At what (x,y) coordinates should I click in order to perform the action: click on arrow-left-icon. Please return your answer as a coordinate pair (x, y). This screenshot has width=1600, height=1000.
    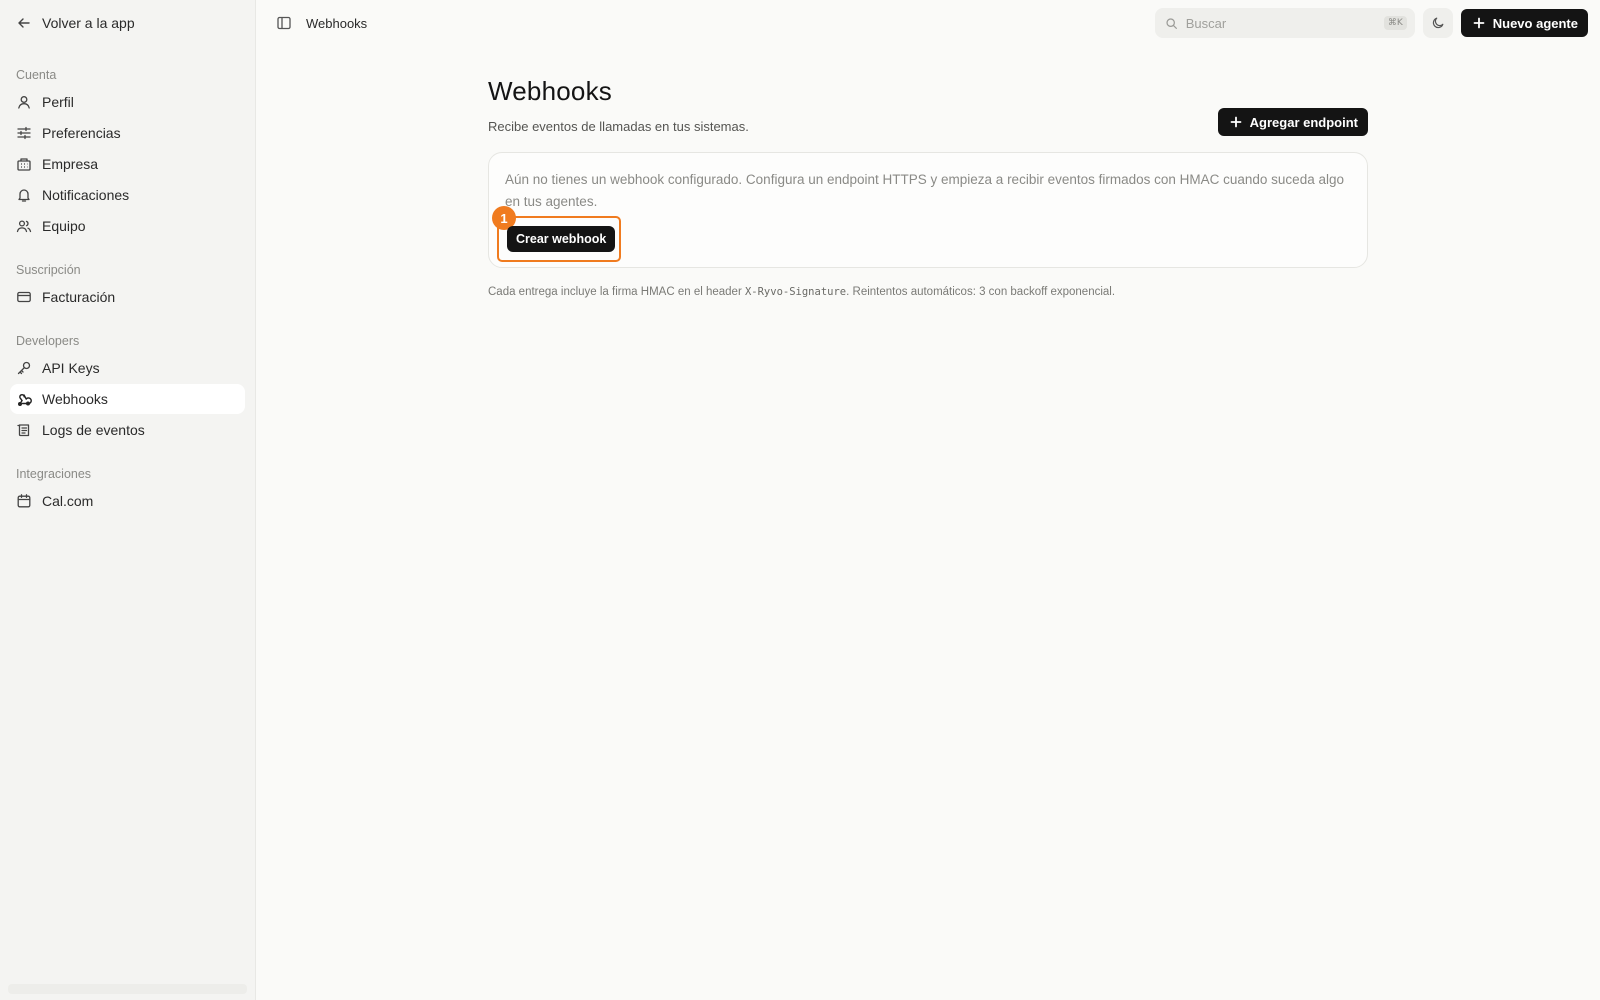
    Looking at the image, I should click on (24, 23).